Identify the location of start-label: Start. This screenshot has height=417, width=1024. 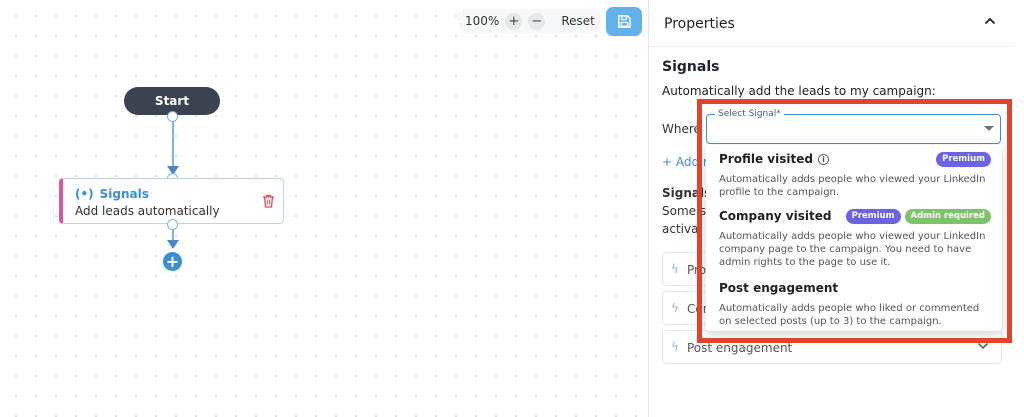
(172, 101).